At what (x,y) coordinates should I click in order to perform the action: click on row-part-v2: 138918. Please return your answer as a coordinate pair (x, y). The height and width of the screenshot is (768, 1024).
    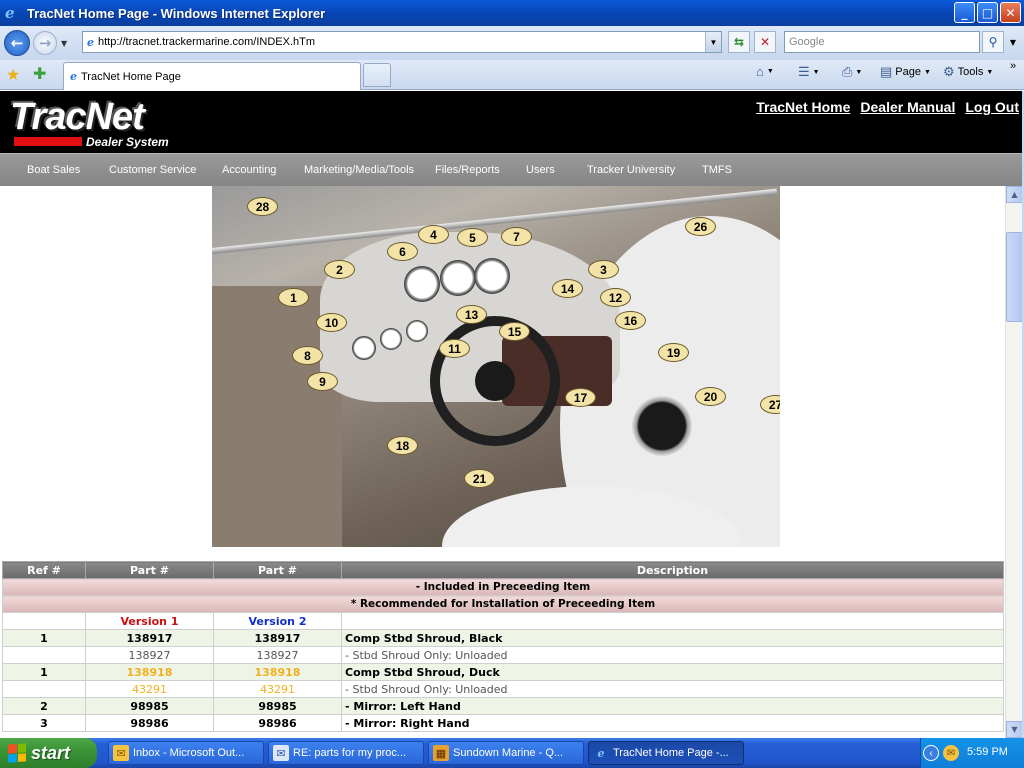
    Looking at the image, I should click on (277, 672).